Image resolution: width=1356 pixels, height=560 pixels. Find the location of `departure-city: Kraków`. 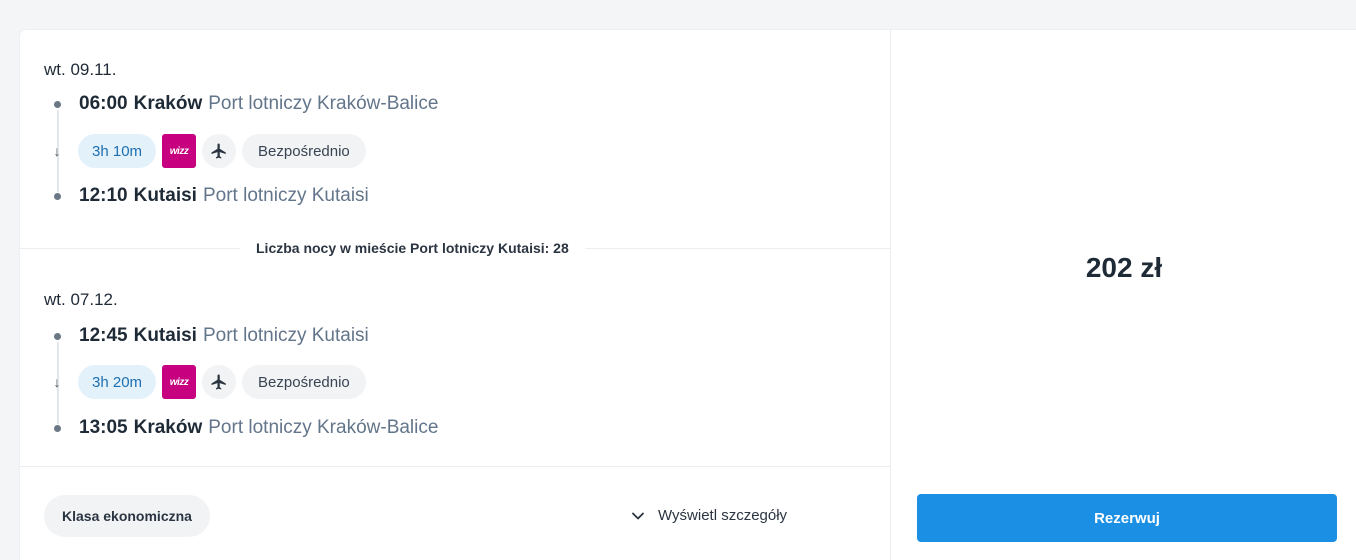

departure-city: Kraków is located at coordinates (168, 103).